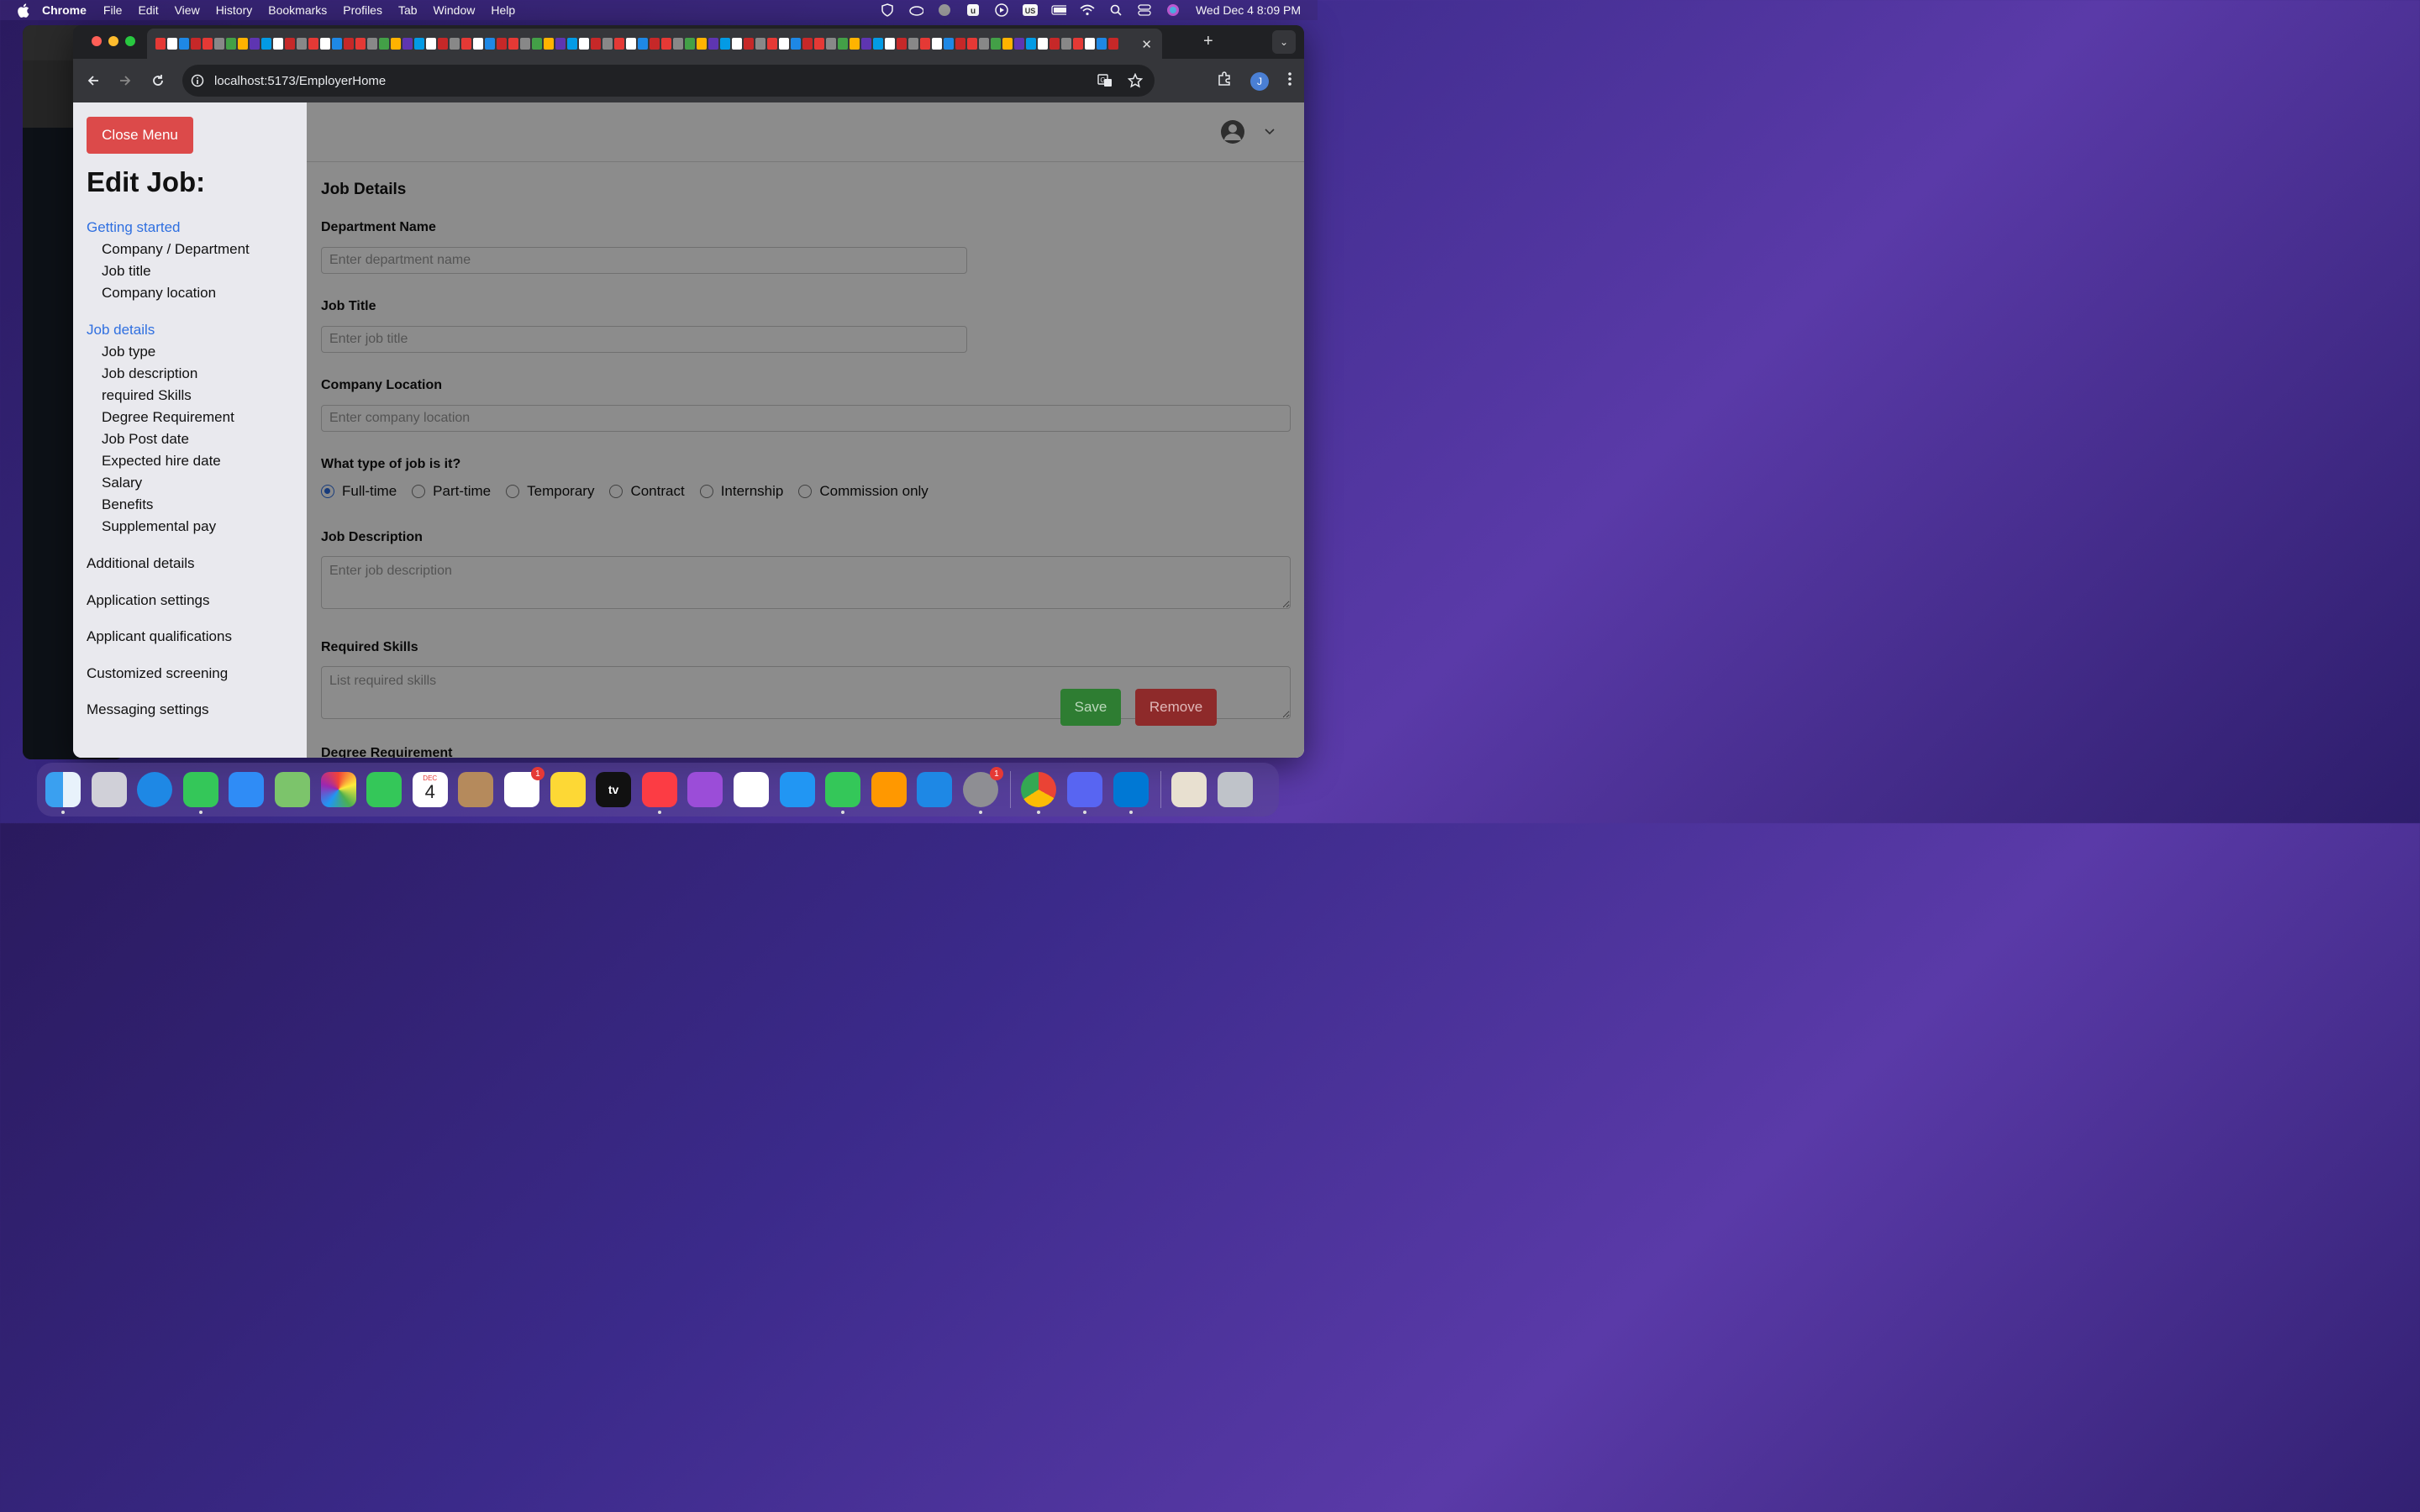 Image resolution: width=2420 pixels, height=1512 pixels. I want to click on apple-icon, so click(23, 10).